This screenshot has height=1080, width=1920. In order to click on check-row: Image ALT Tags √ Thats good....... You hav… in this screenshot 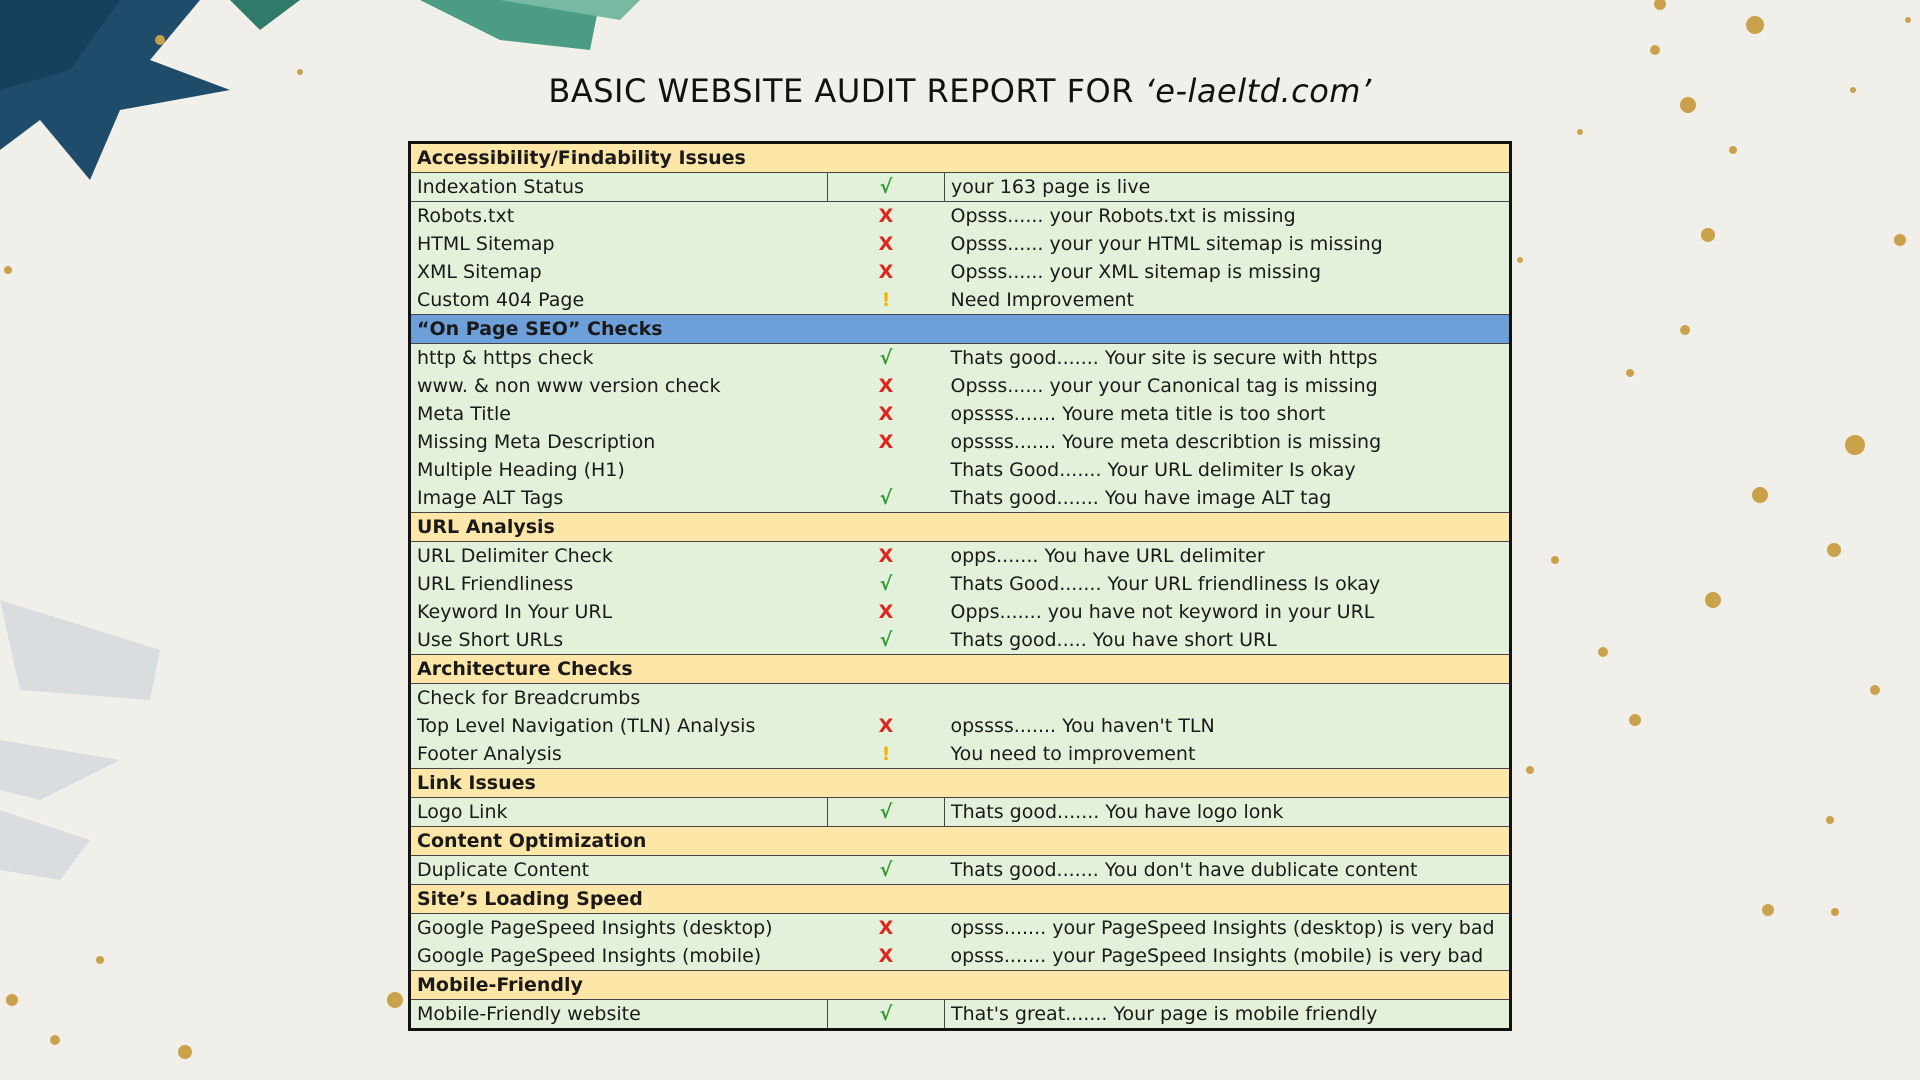, I will do `click(960, 498)`.